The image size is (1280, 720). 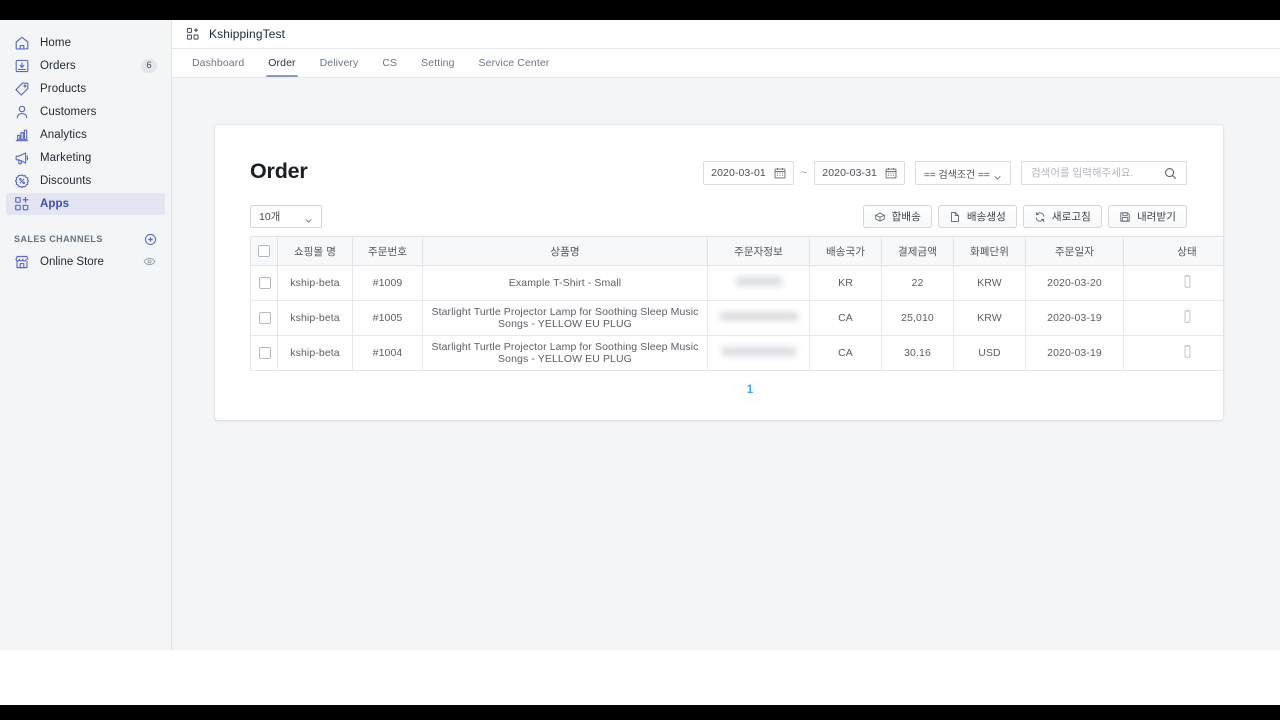 I want to click on action-button-refresh: 새로고침, so click(x=1062, y=216).